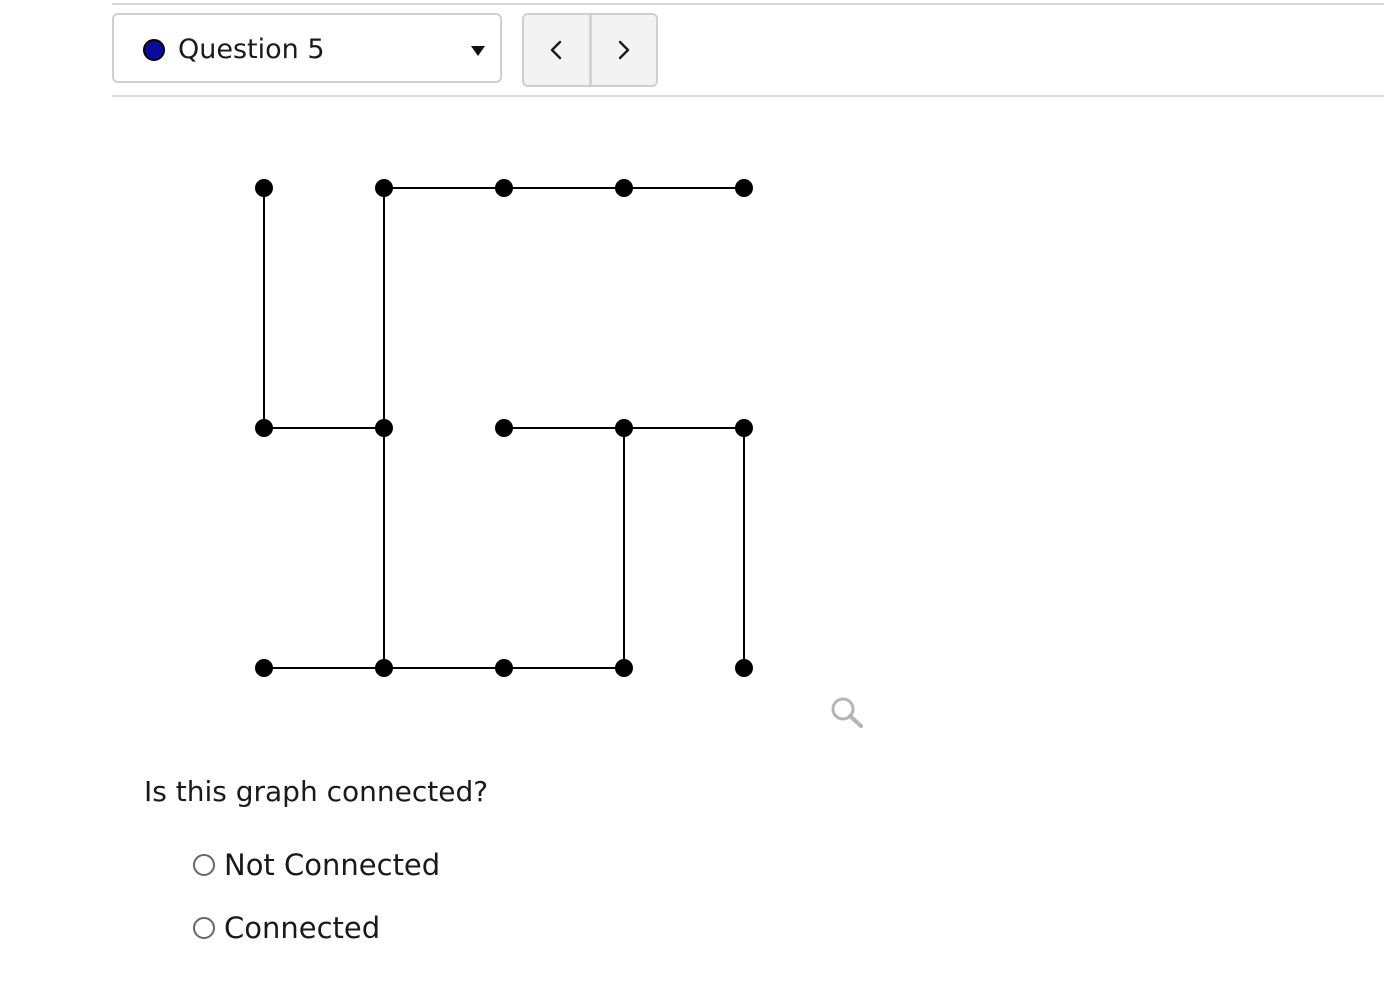 This screenshot has height=982, width=1384. What do you see at coordinates (302, 928) in the screenshot?
I see `option-label: Connected` at bounding box center [302, 928].